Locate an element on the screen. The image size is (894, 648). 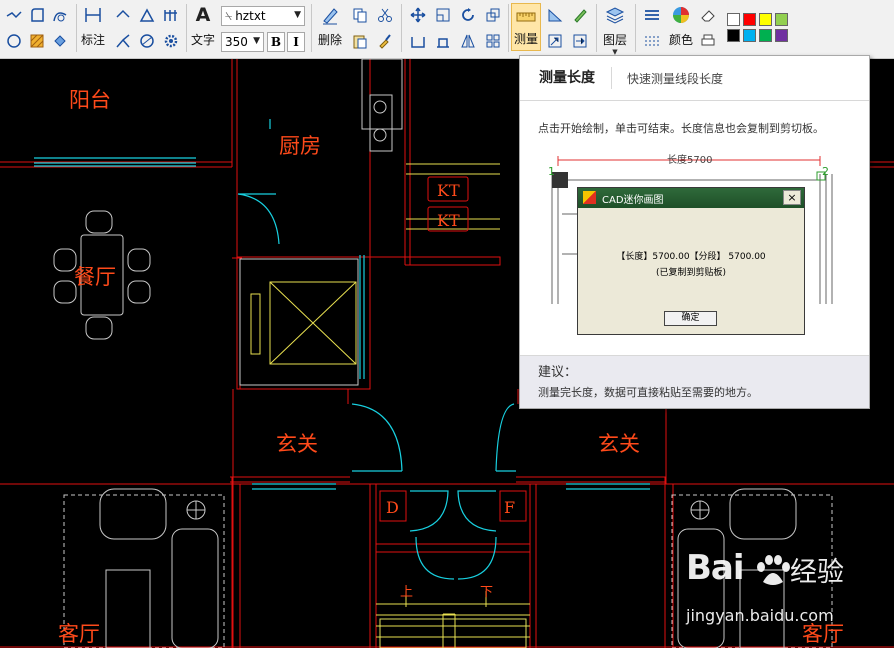
font-icon: ⍀ is located at coordinates (229, 15).